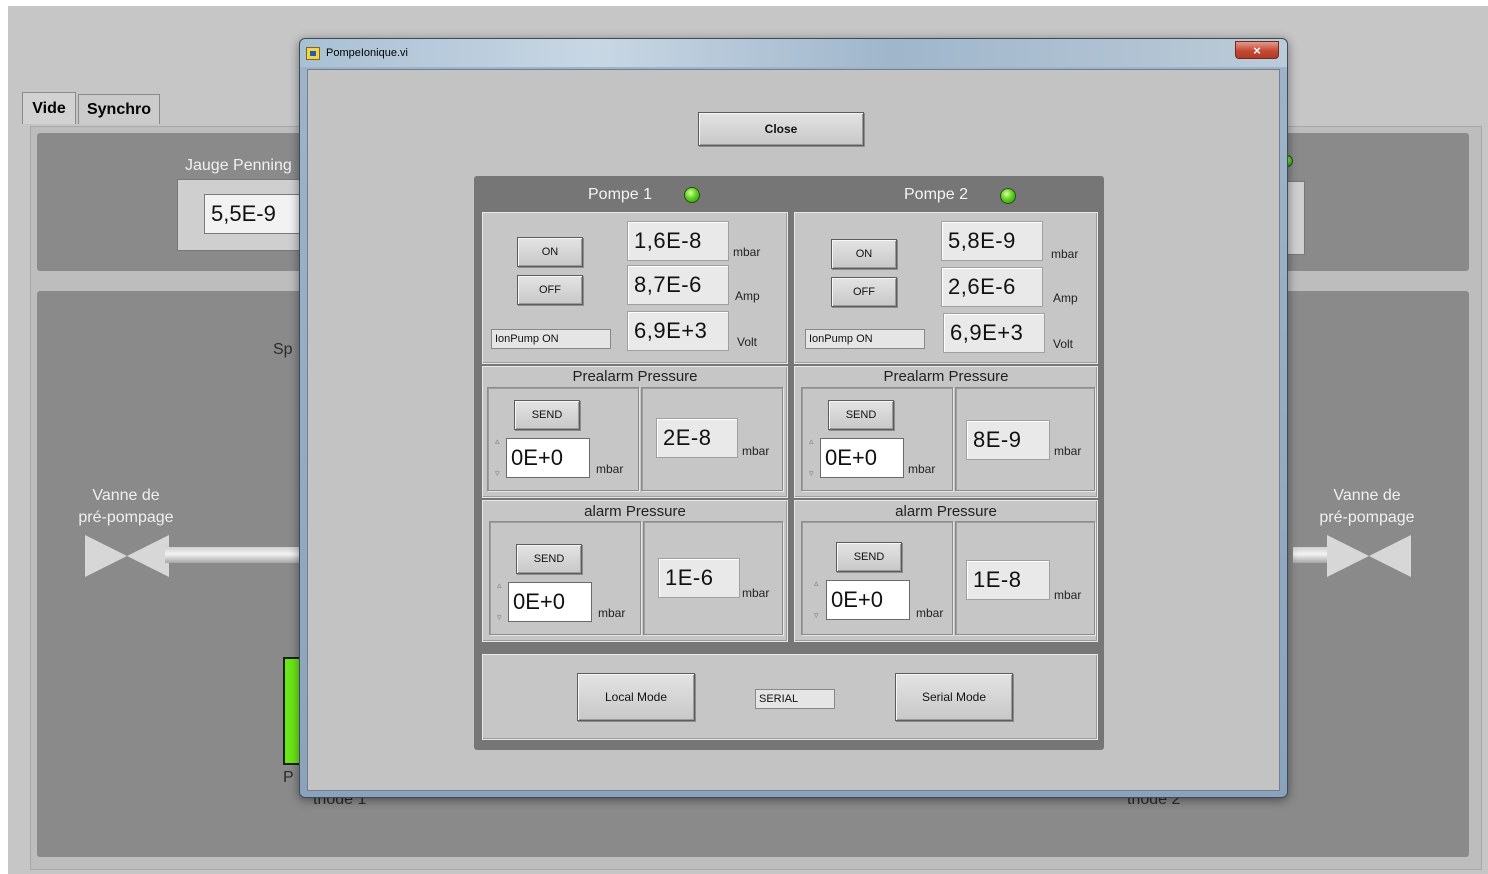 The height and width of the screenshot is (874, 1488). Describe the element at coordinates (288, 777) in the screenshot. I see `pump-label-fragment: P` at that location.